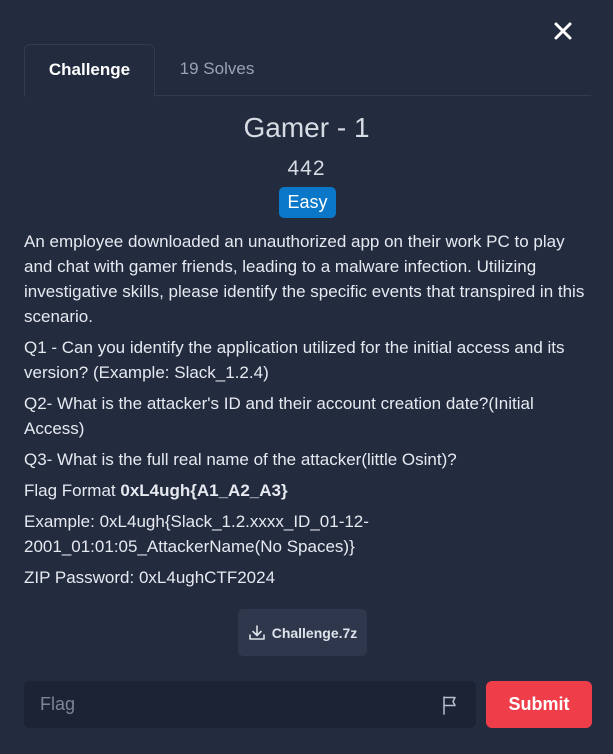 The image size is (613, 754). What do you see at coordinates (314, 632) in the screenshot?
I see `download-label: Challenge.7z` at bounding box center [314, 632].